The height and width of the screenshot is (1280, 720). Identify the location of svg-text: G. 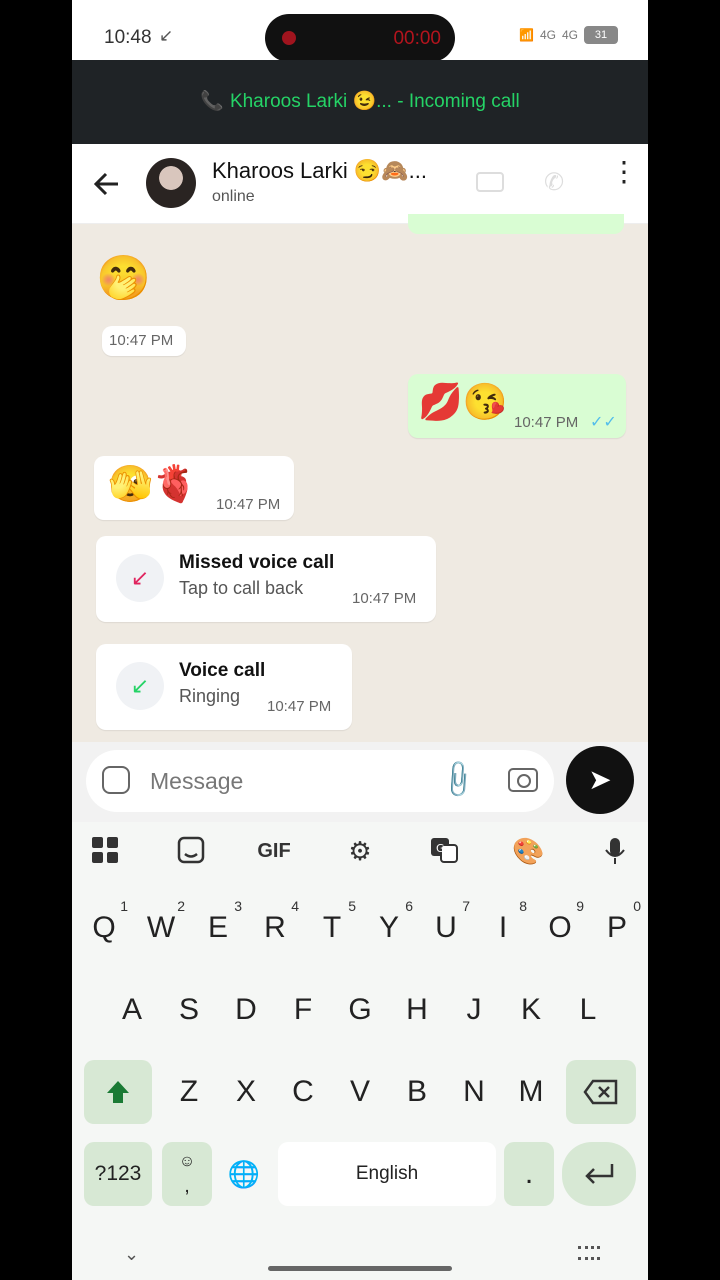
(440, 848).